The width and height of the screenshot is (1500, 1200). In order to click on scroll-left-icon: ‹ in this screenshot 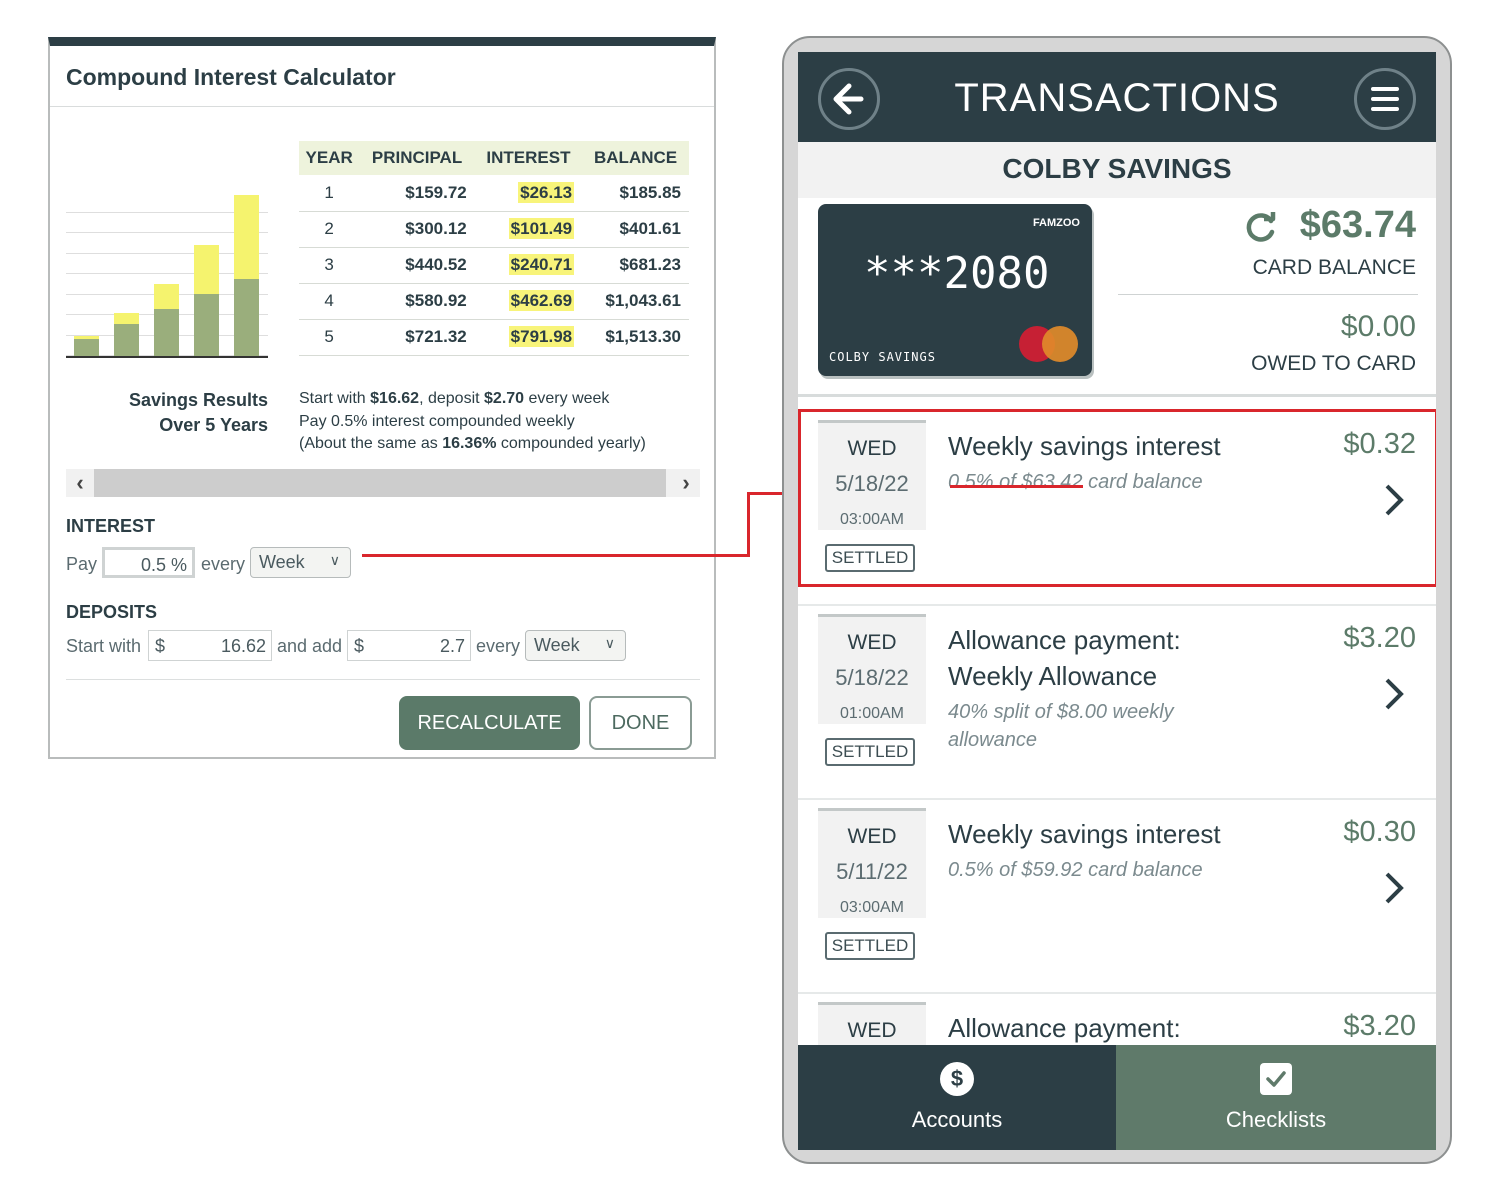, I will do `click(80, 483)`.